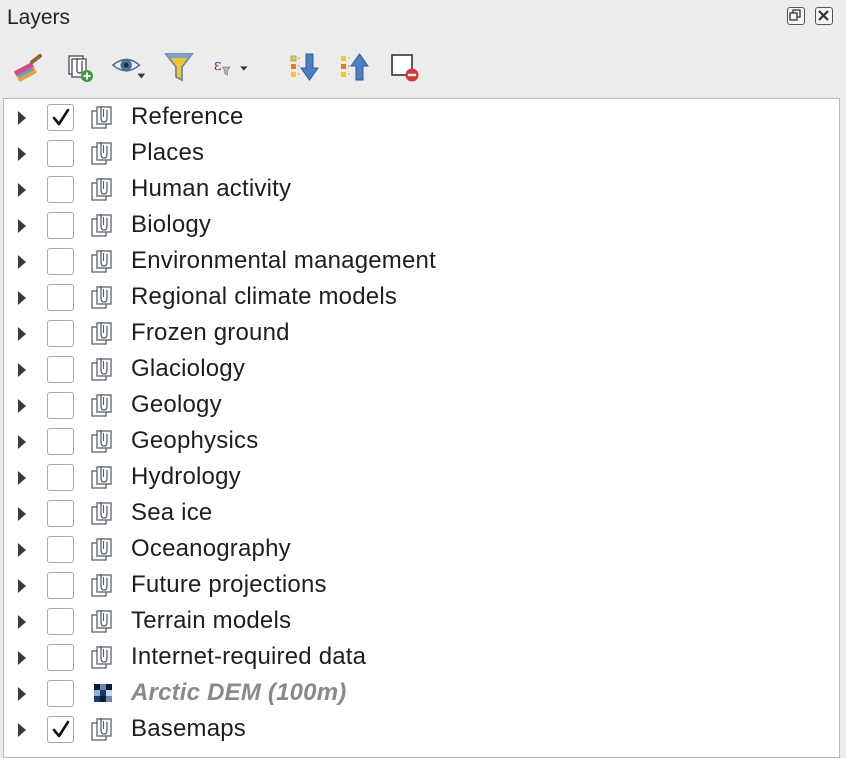  I want to click on filter-legend-button, so click(179, 67).